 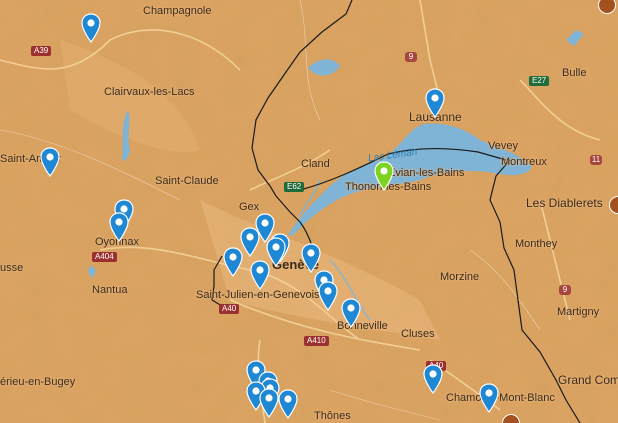 What do you see at coordinates (12, 268) in the screenshot?
I see `label-usse: usse` at bounding box center [12, 268].